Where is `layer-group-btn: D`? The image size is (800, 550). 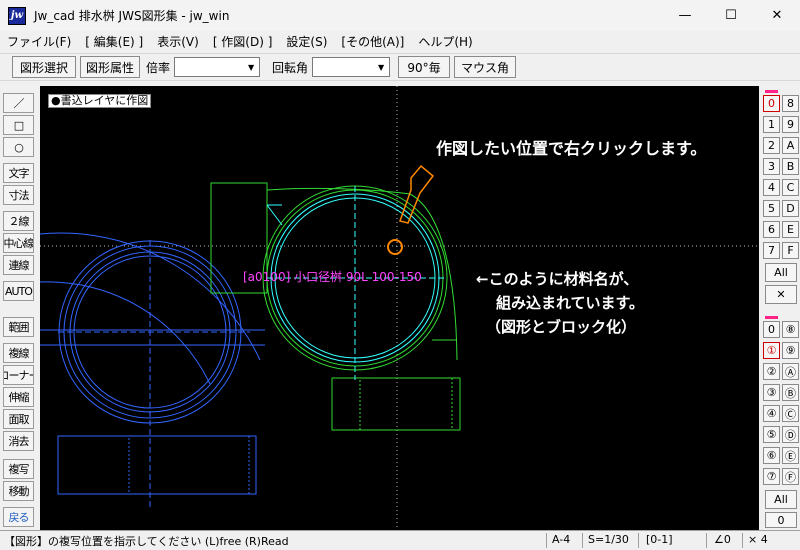
layer-group-btn: D is located at coordinates (790, 208).